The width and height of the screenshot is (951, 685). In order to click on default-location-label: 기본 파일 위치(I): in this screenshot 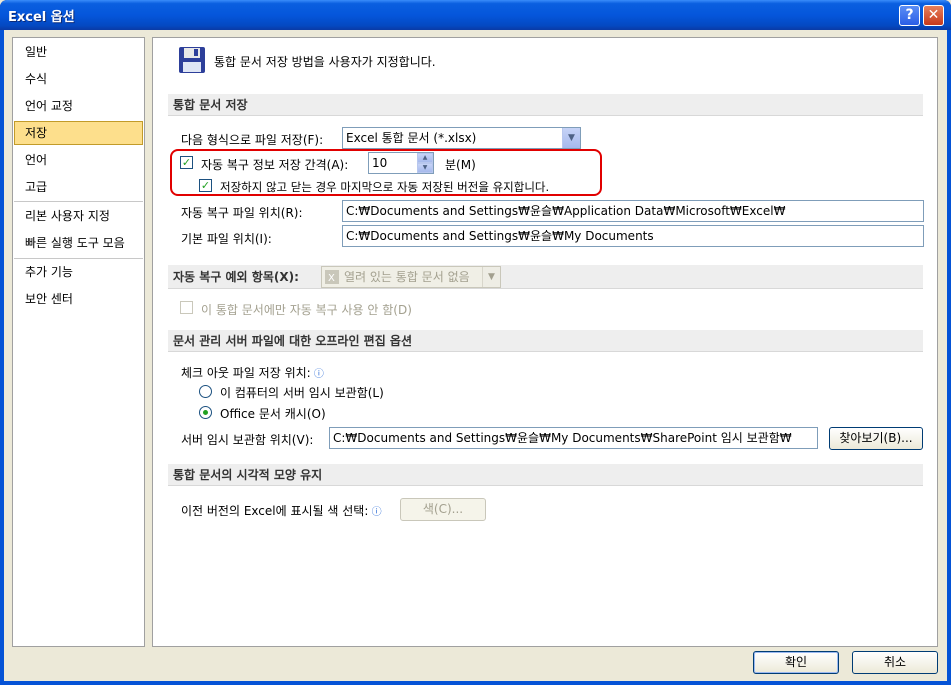, I will do `click(226, 239)`.